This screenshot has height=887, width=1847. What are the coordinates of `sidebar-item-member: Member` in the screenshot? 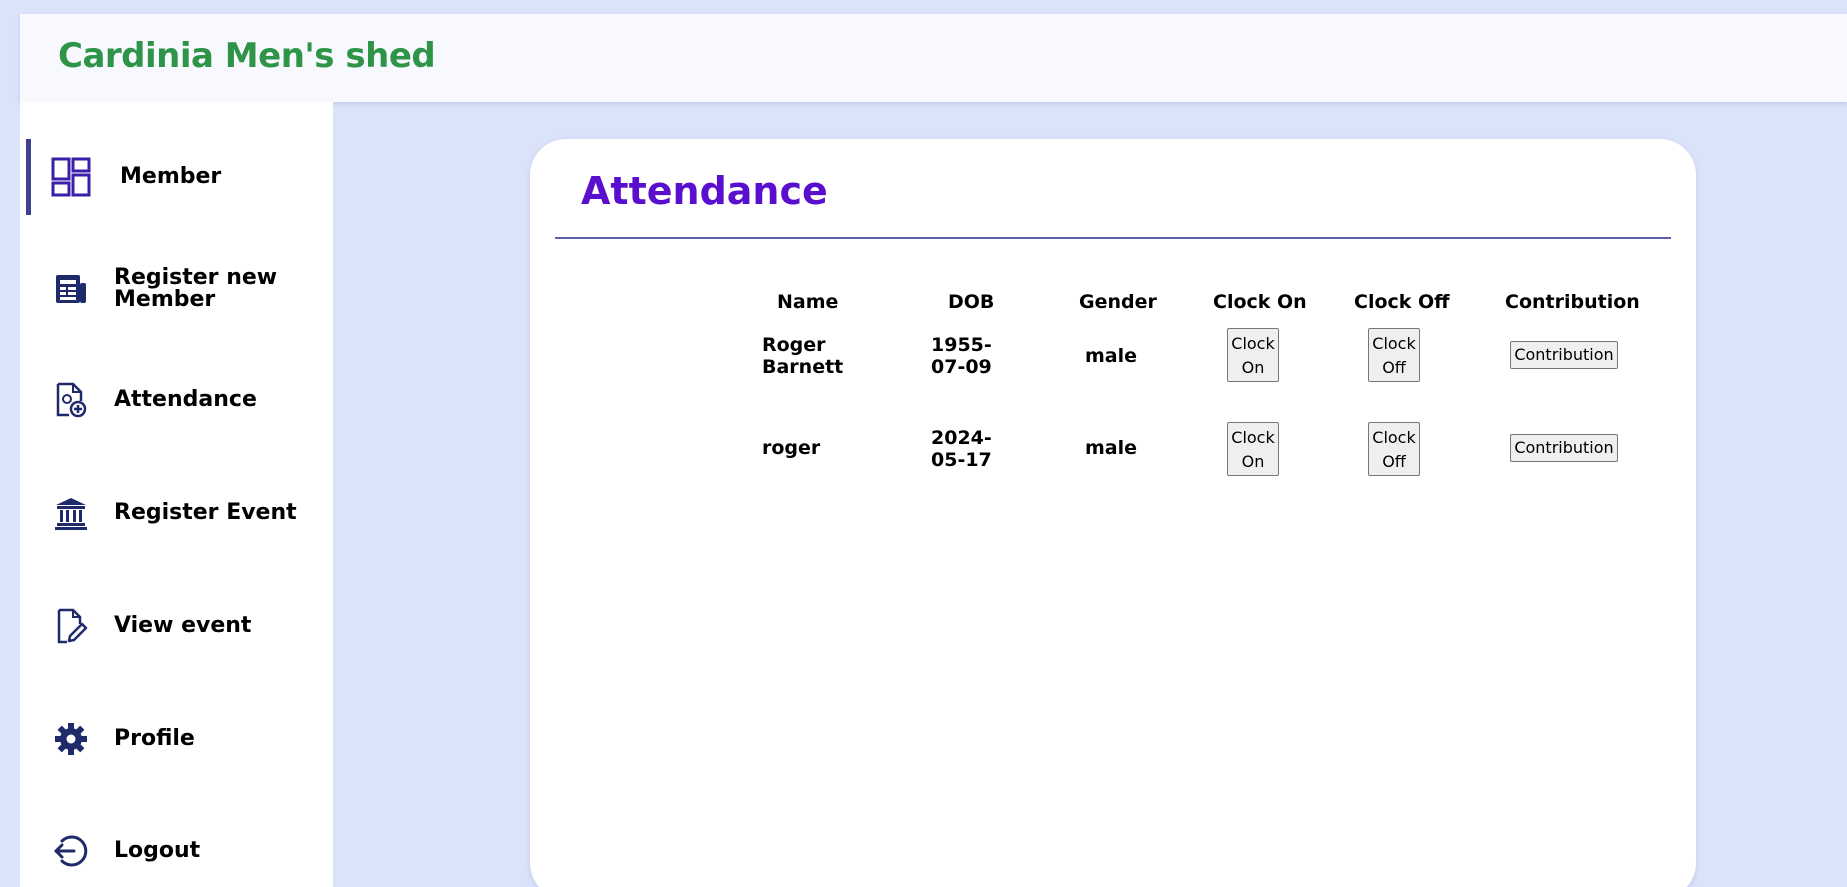 It's located at (176, 177).